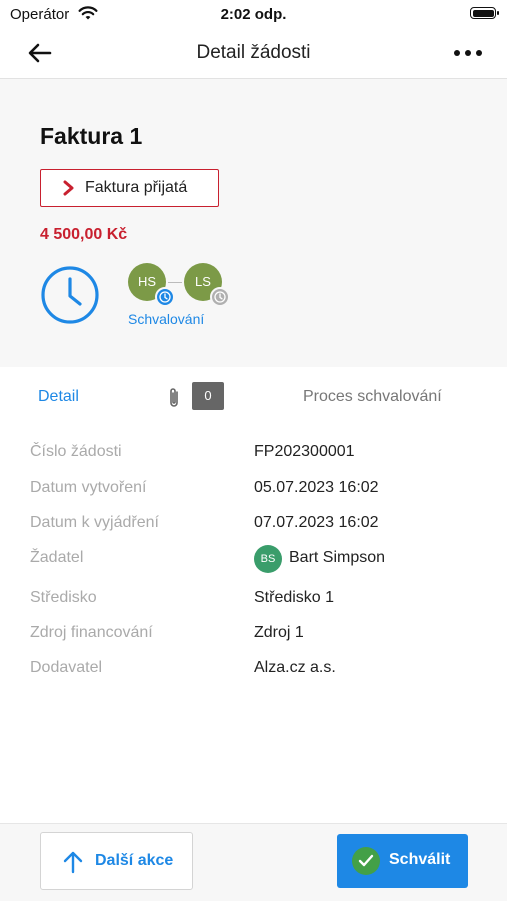  I want to click on field-label: Středisko, so click(63, 597).